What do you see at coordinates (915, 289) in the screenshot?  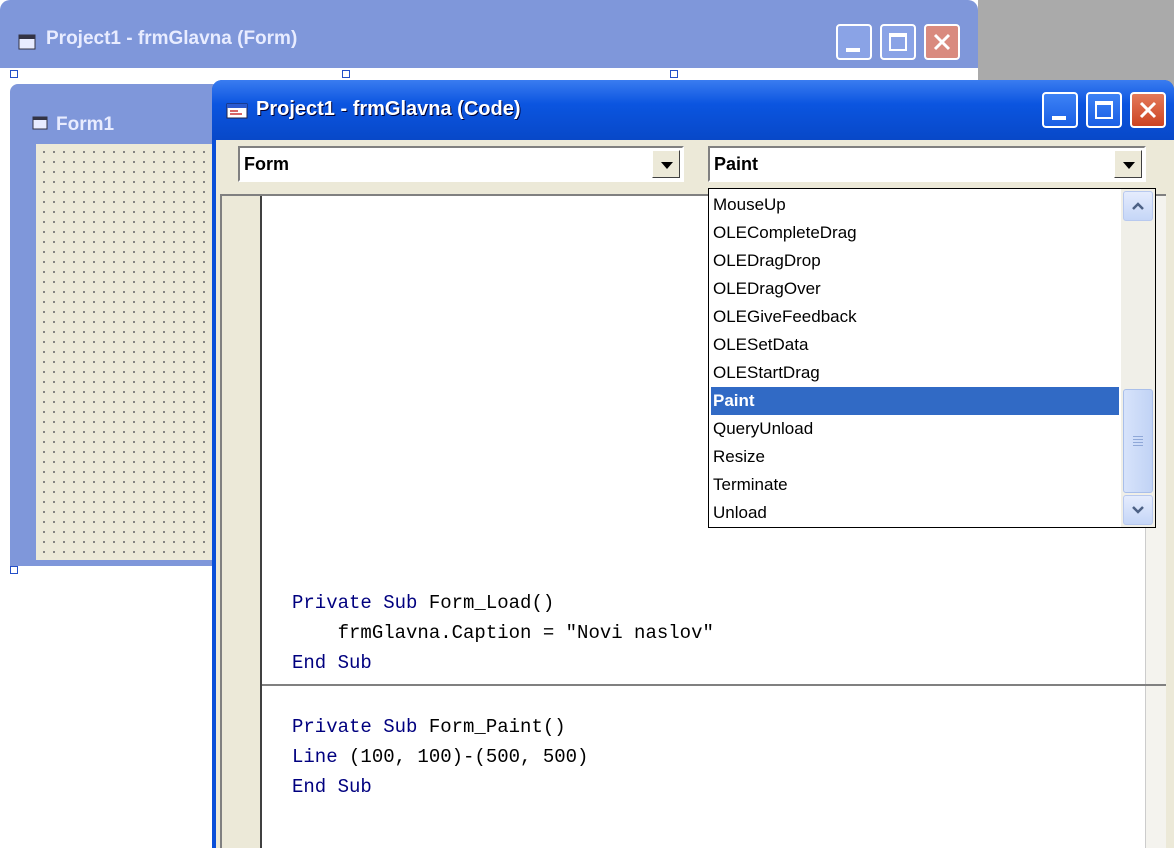 I see `dropdown-item: OLEDragOver` at bounding box center [915, 289].